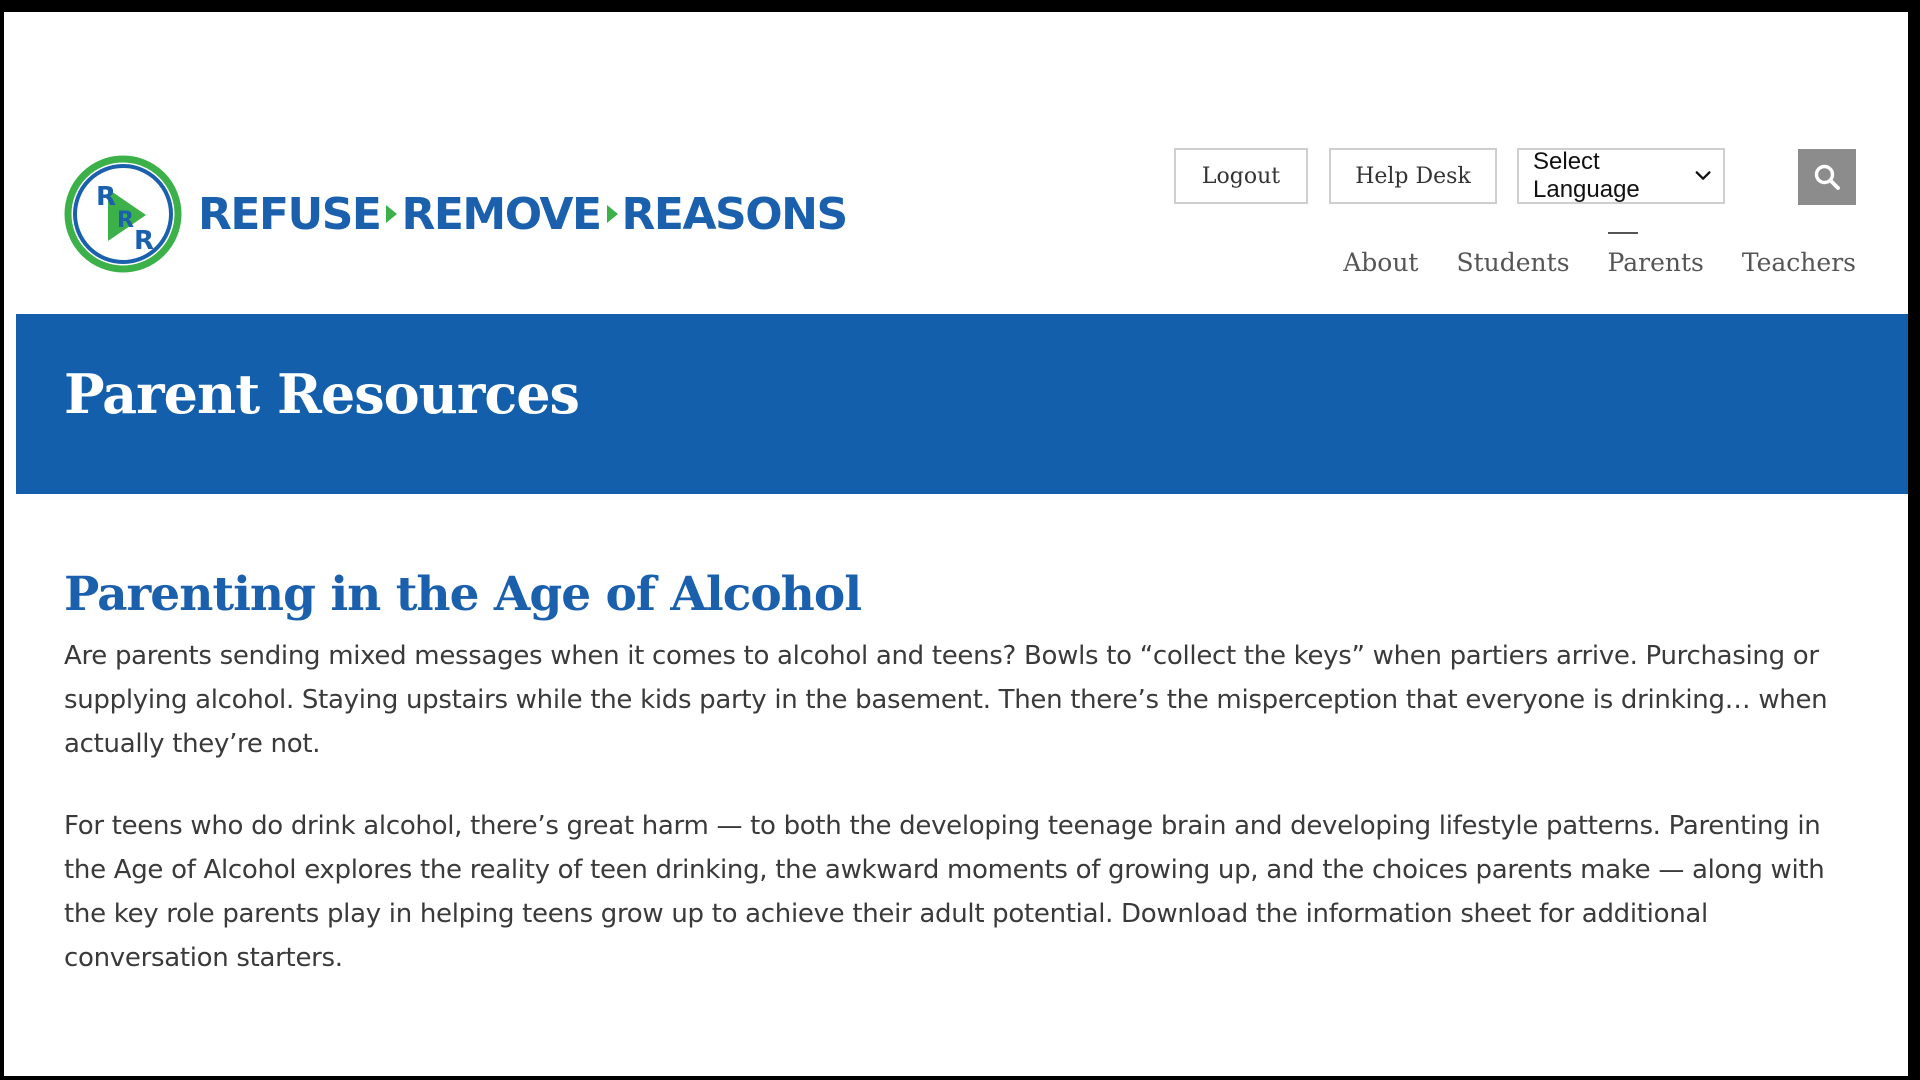 This screenshot has width=1920, height=1080. I want to click on search-icon, so click(1827, 177).